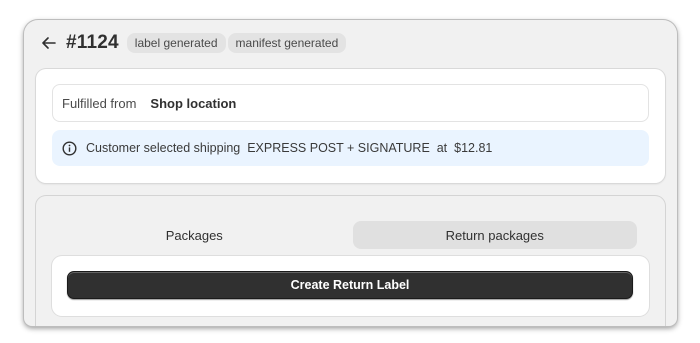 This screenshot has width=700, height=343. What do you see at coordinates (163, 148) in the screenshot?
I see `shipping-prefix: Customer selected shipping` at bounding box center [163, 148].